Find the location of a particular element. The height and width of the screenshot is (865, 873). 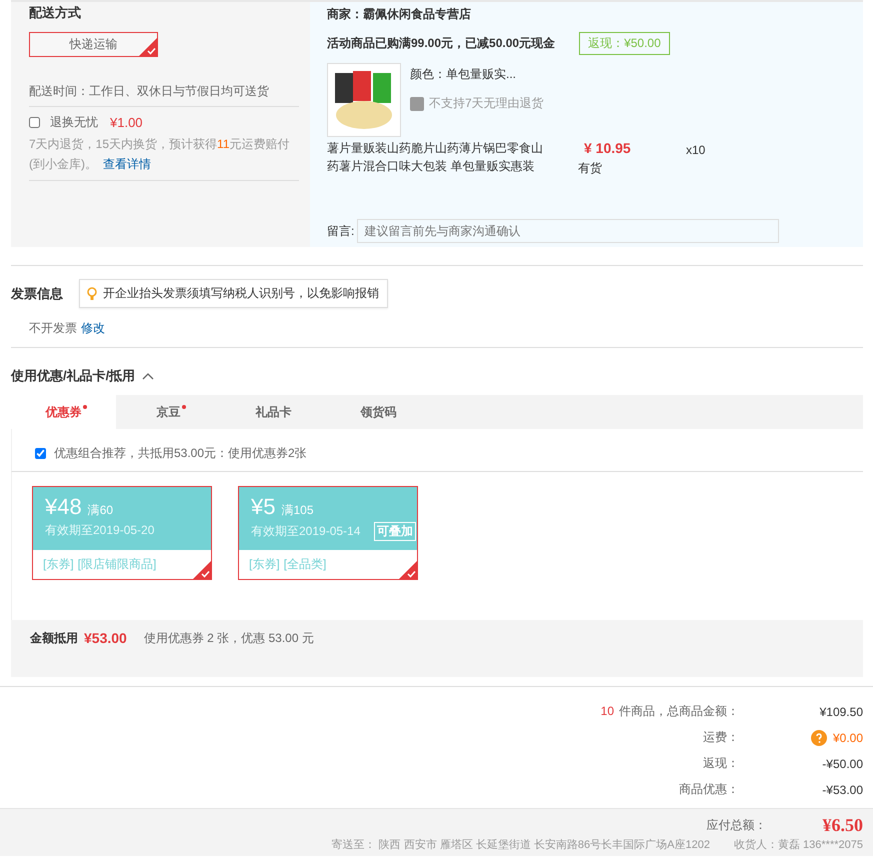

cashback-badge: 返现：¥50.00 is located at coordinates (624, 43).